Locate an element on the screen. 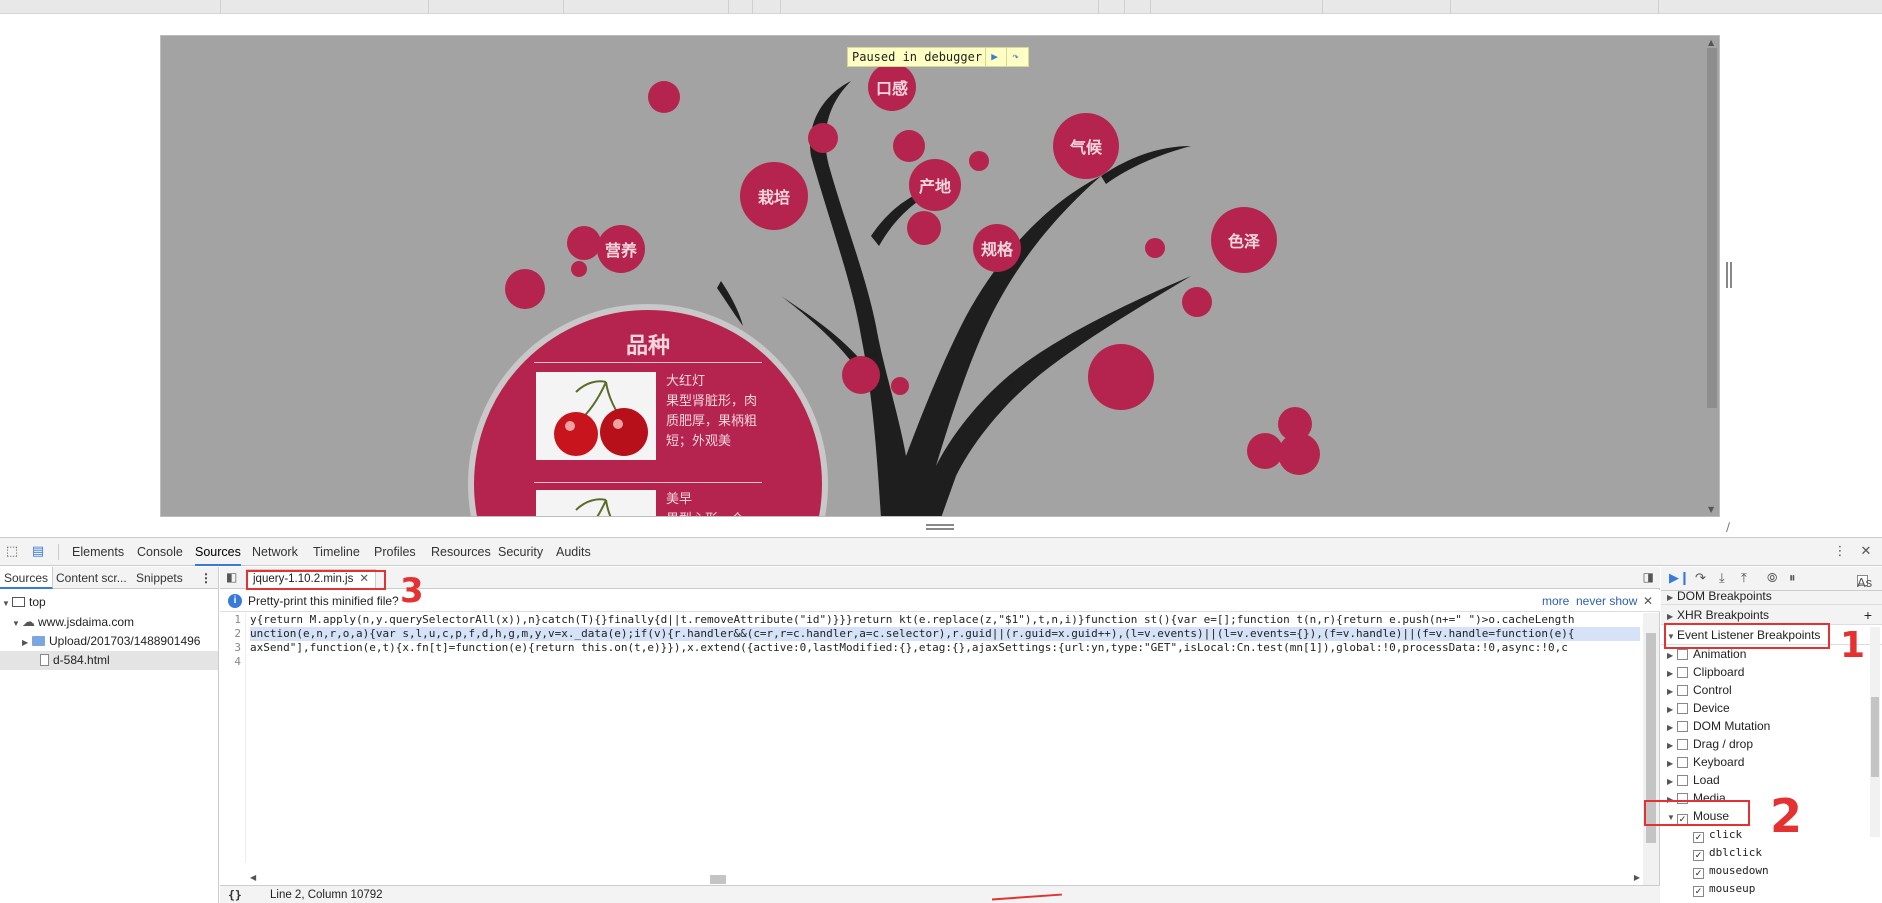 This screenshot has width=1882, height=903. event-category-keyboard: ▶ Keyboard is located at coordinates (1763, 762).